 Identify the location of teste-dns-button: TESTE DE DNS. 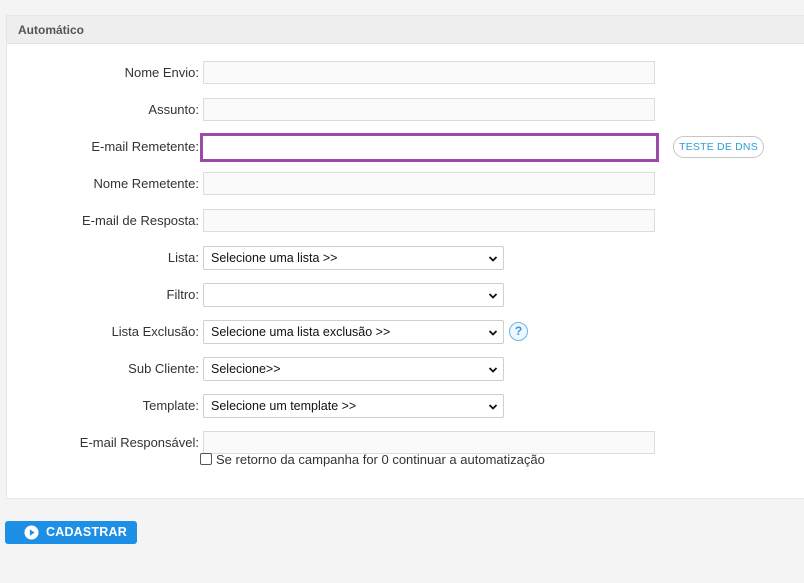
(718, 147).